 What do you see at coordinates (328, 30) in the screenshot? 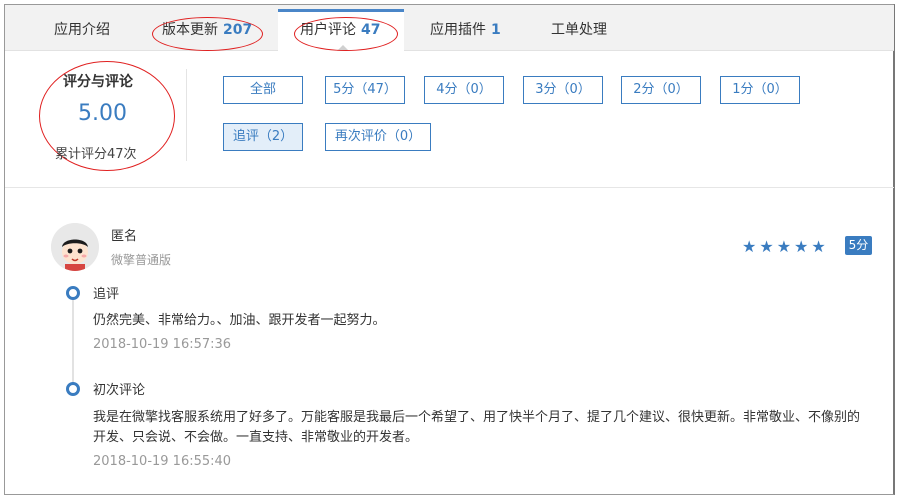
I see `tab-label: 用户评论` at bounding box center [328, 30].